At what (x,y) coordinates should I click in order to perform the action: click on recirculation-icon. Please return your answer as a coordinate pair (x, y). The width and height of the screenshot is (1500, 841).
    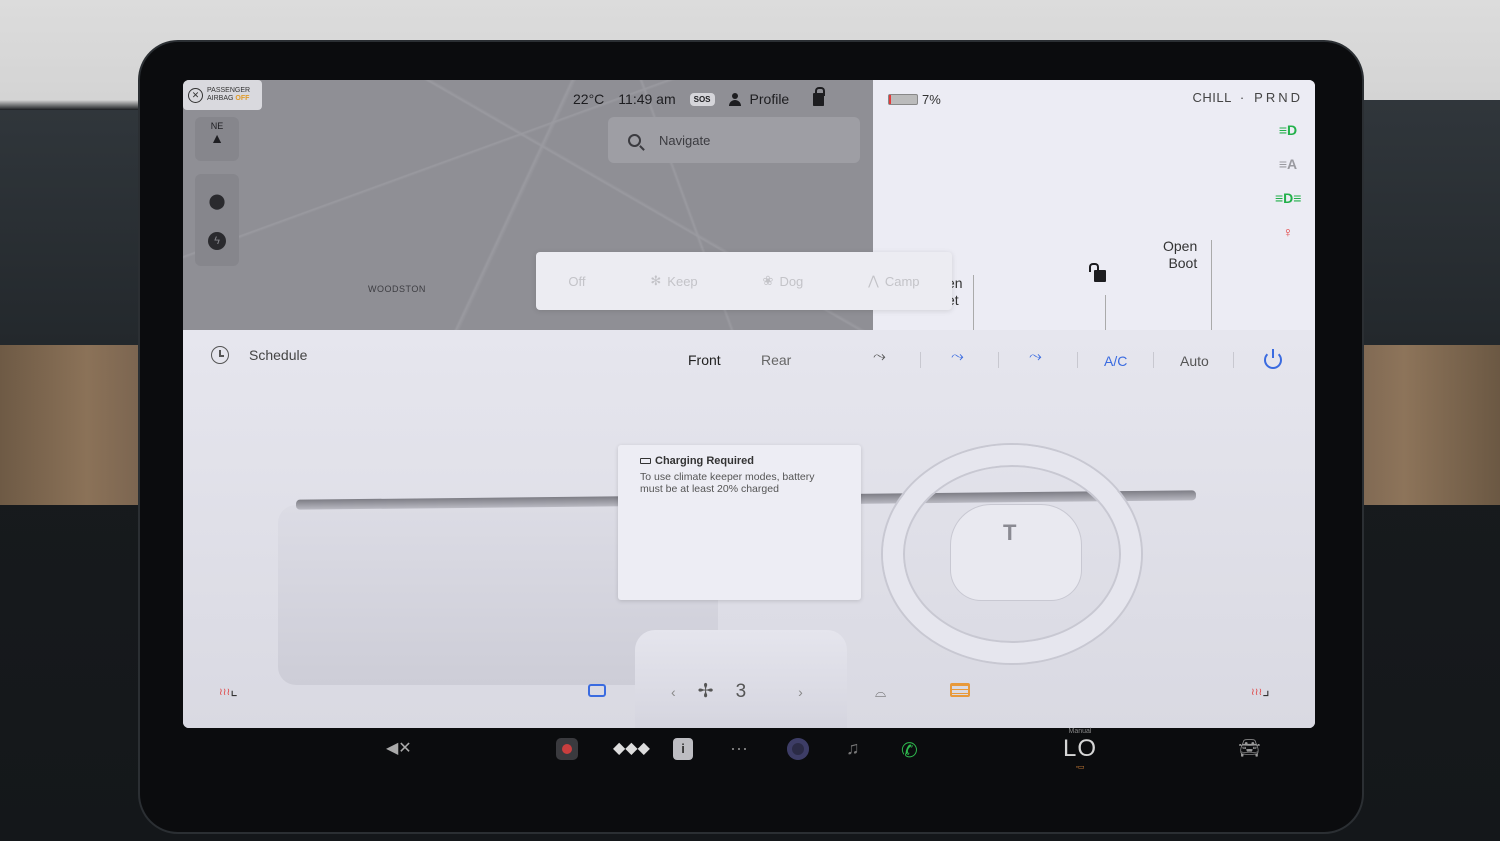
    Looking at the image, I should click on (597, 690).